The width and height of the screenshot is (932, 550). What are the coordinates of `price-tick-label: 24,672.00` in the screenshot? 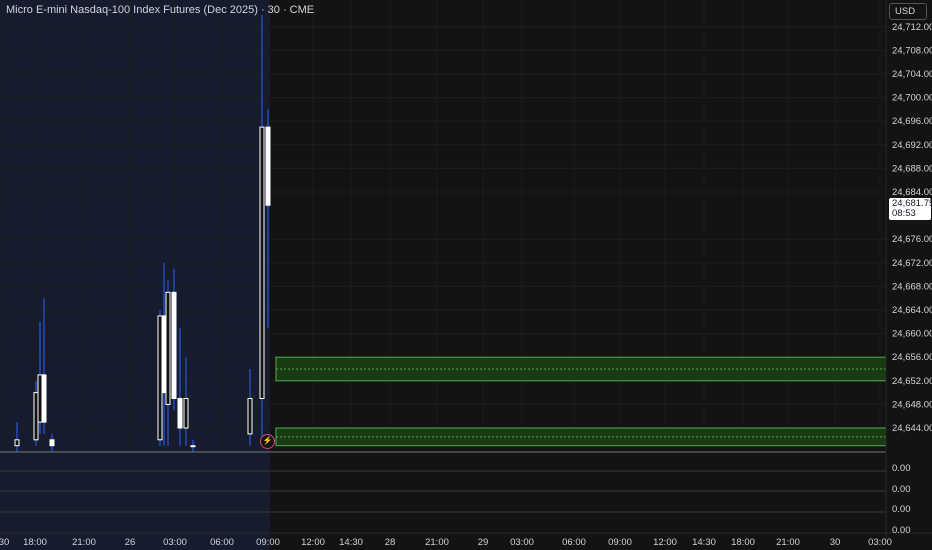 It's located at (912, 263).